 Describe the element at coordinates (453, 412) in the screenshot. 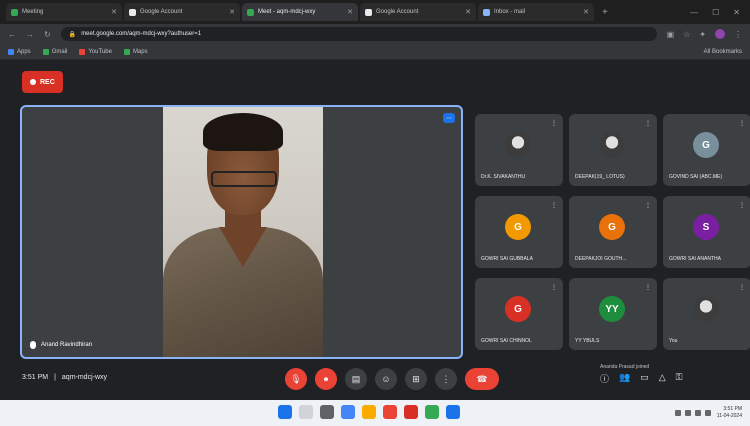

I see `store-icon` at that location.